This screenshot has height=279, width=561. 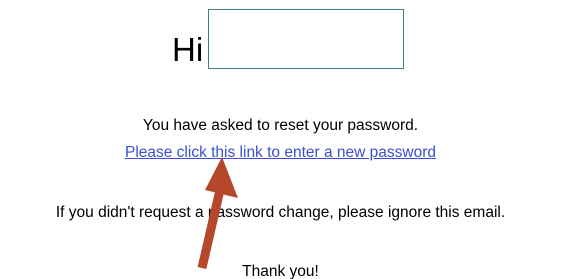 What do you see at coordinates (280, 125) in the screenshot?
I see `reset-request-text: You have asked to reset your password.` at bounding box center [280, 125].